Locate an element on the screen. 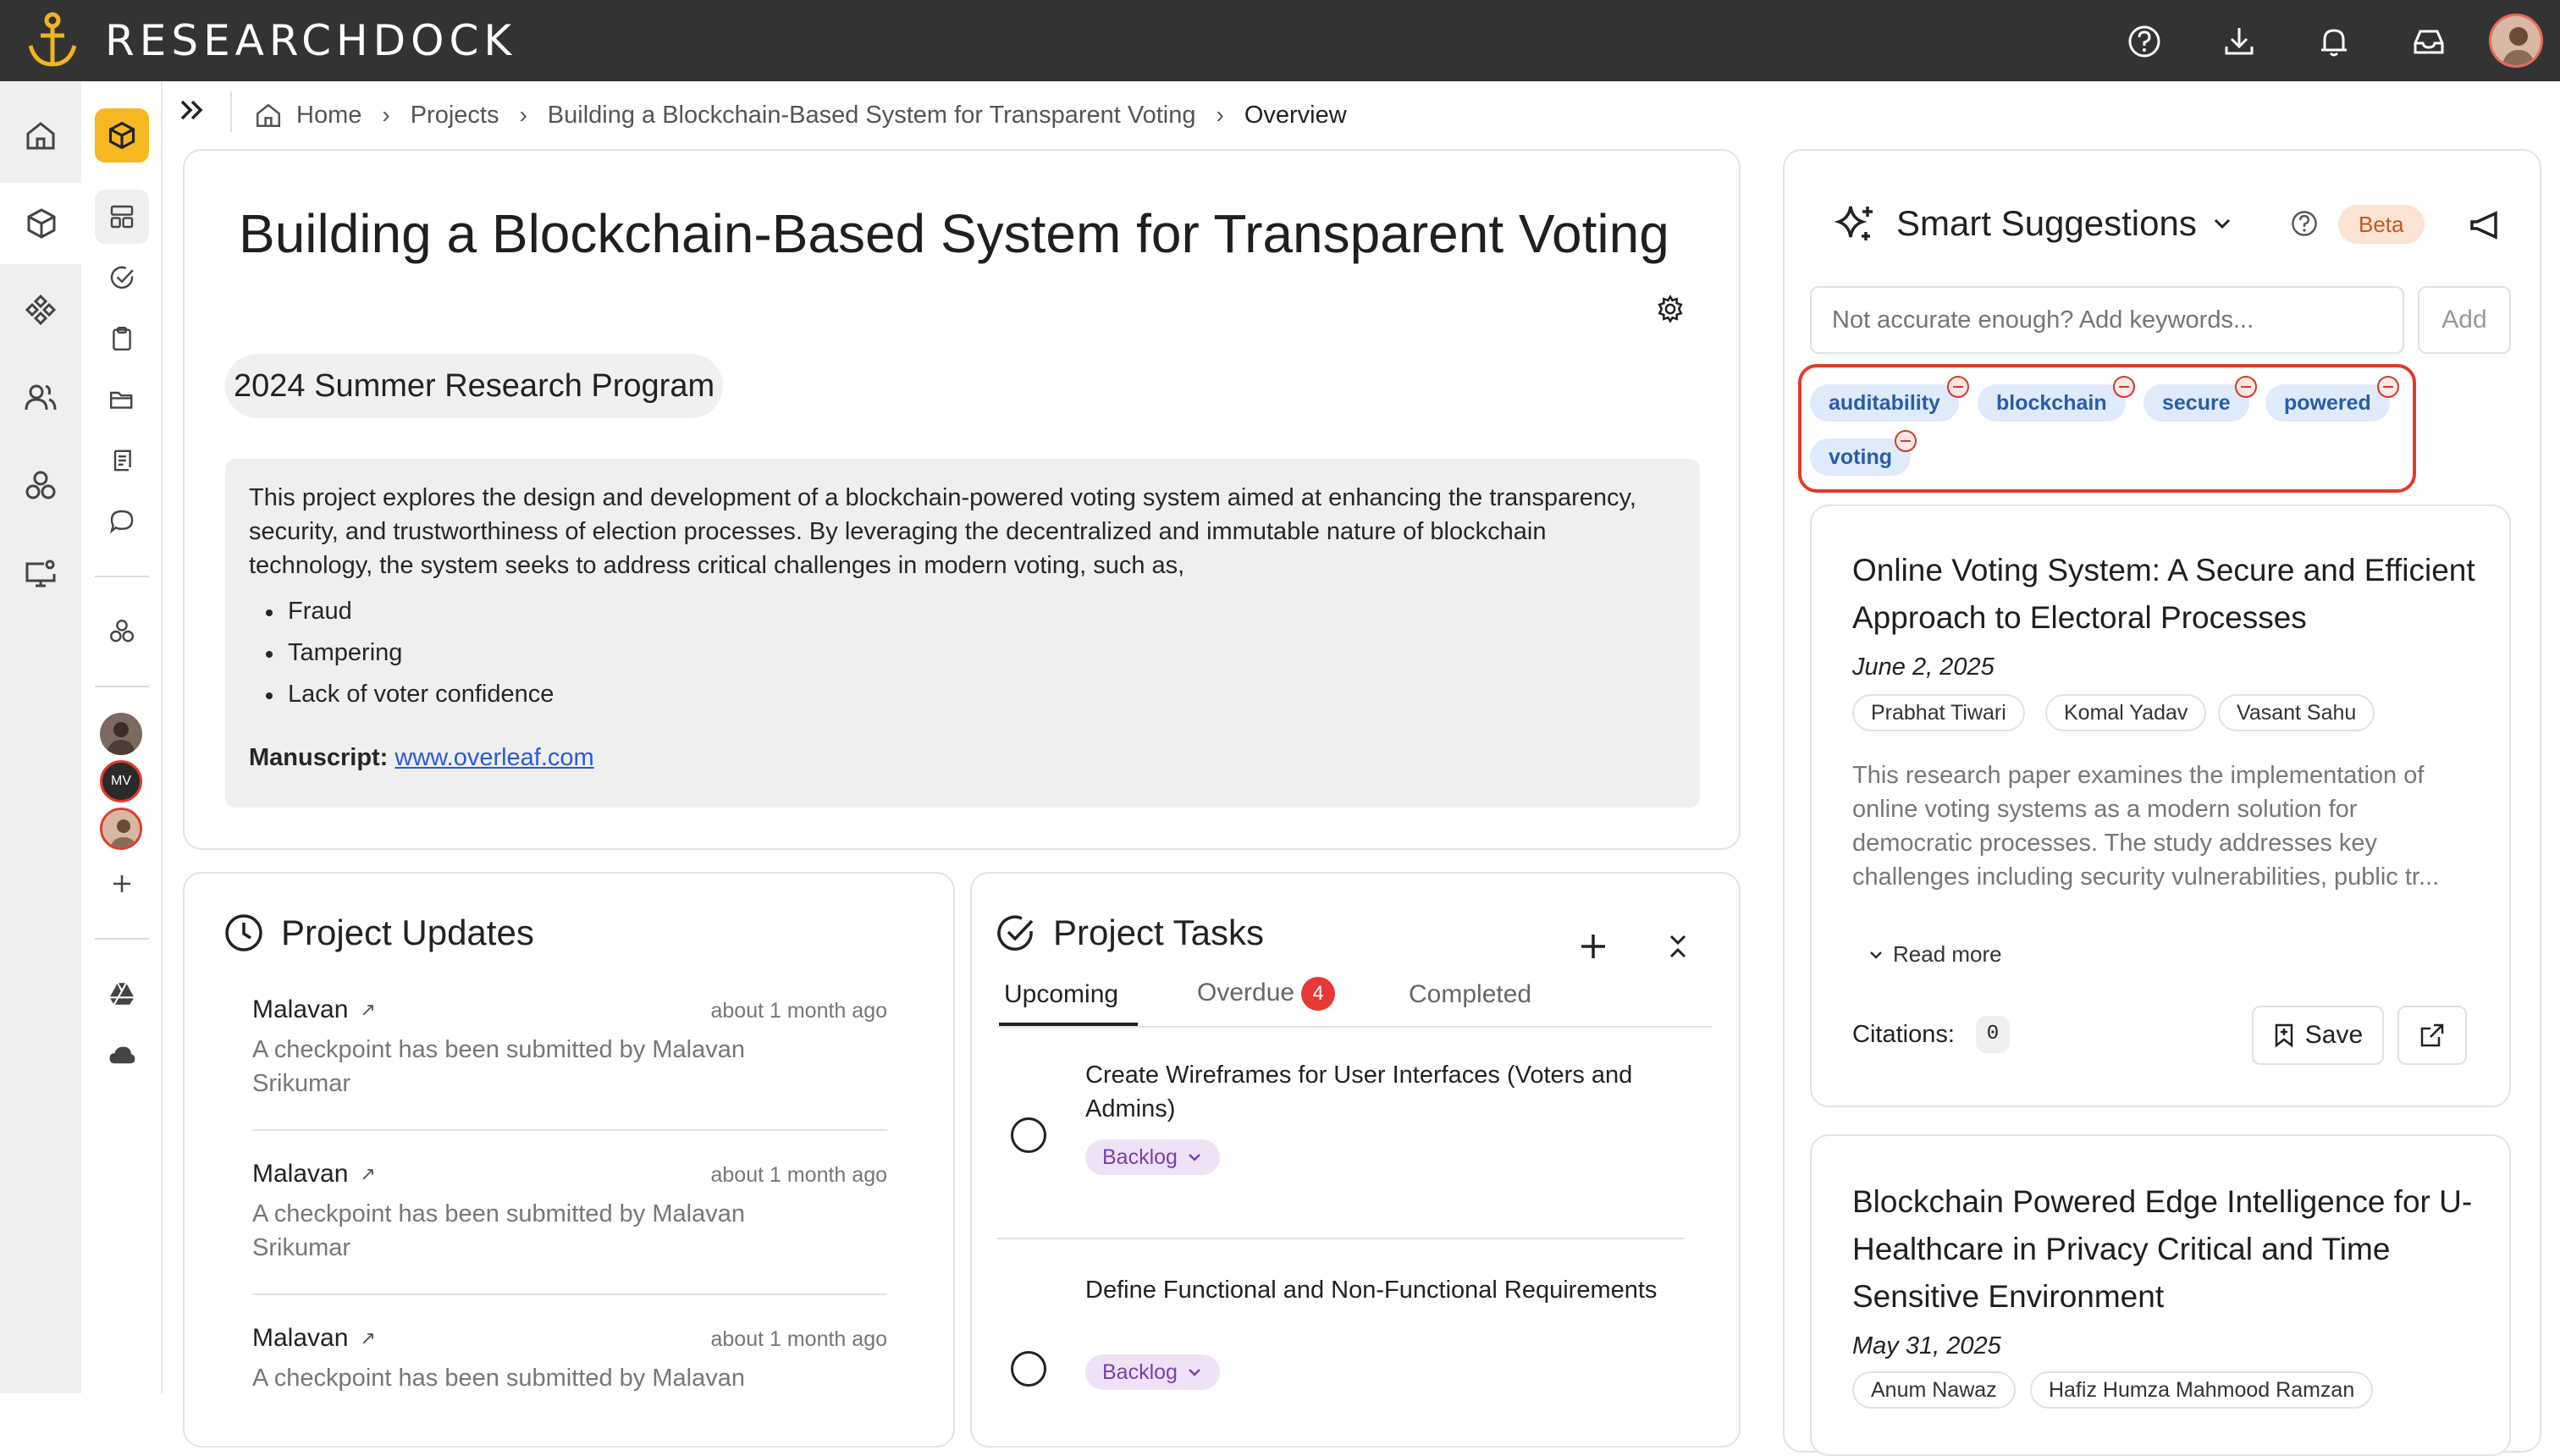  chevron-right-icon: › is located at coordinates (523, 115).